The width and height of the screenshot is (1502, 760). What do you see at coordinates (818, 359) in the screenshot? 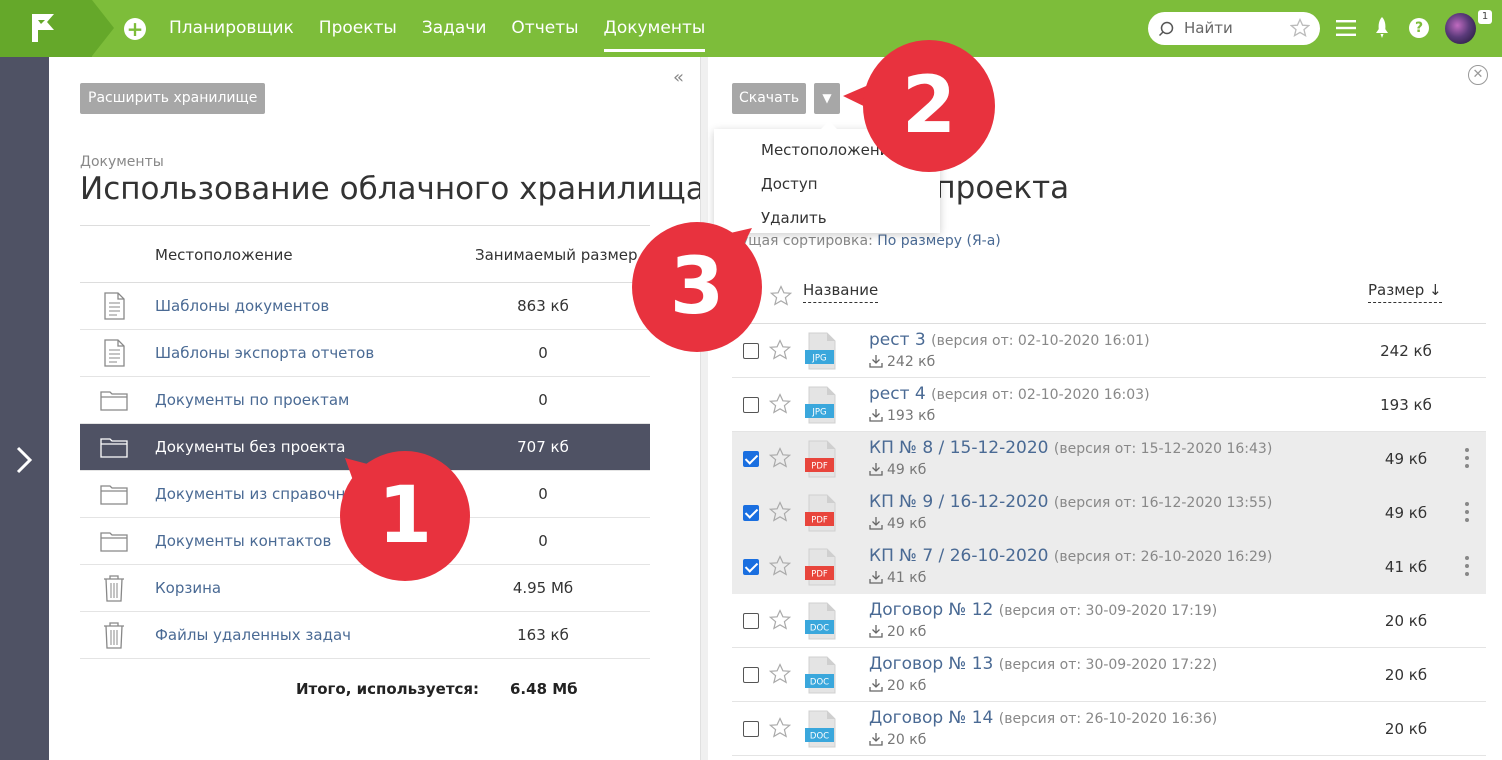
I see `file-type-label: JPG` at bounding box center [818, 359].